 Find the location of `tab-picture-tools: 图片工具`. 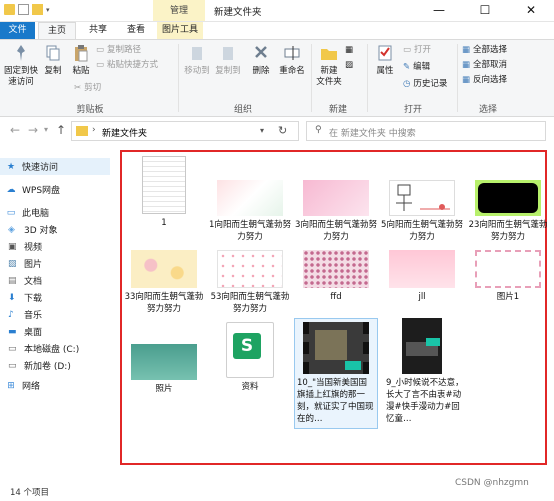

tab-picture-tools: 图片工具 is located at coordinates (180, 30).